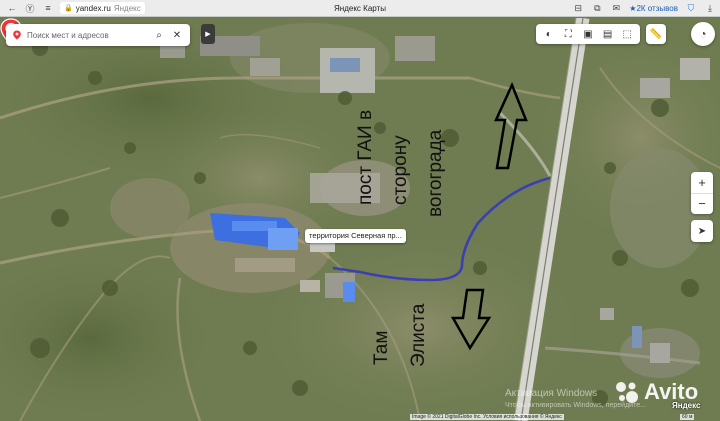 The height and width of the screenshot is (421, 720). I want to click on yandex-y-icon: Ⓨ, so click(30, 8).